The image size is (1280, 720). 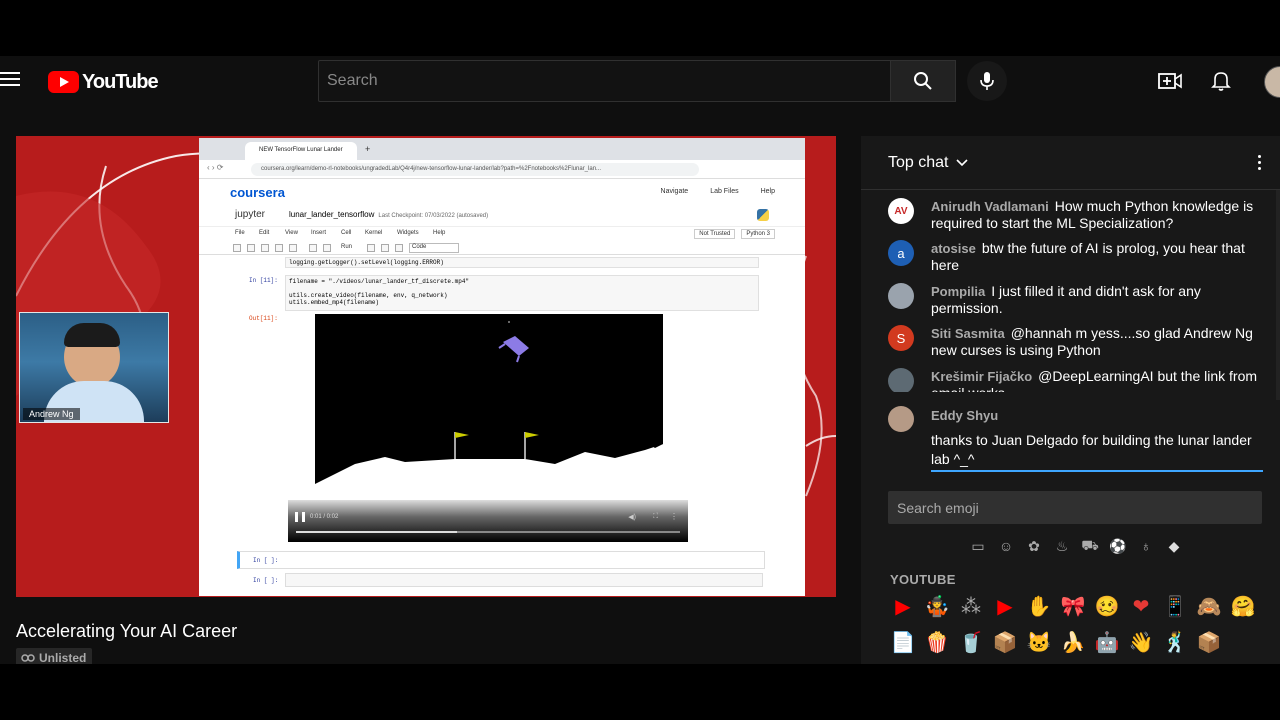 What do you see at coordinates (1090, 546) in the screenshot?
I see `travel-icon: ⛟` at bounding box center [1090, 546].